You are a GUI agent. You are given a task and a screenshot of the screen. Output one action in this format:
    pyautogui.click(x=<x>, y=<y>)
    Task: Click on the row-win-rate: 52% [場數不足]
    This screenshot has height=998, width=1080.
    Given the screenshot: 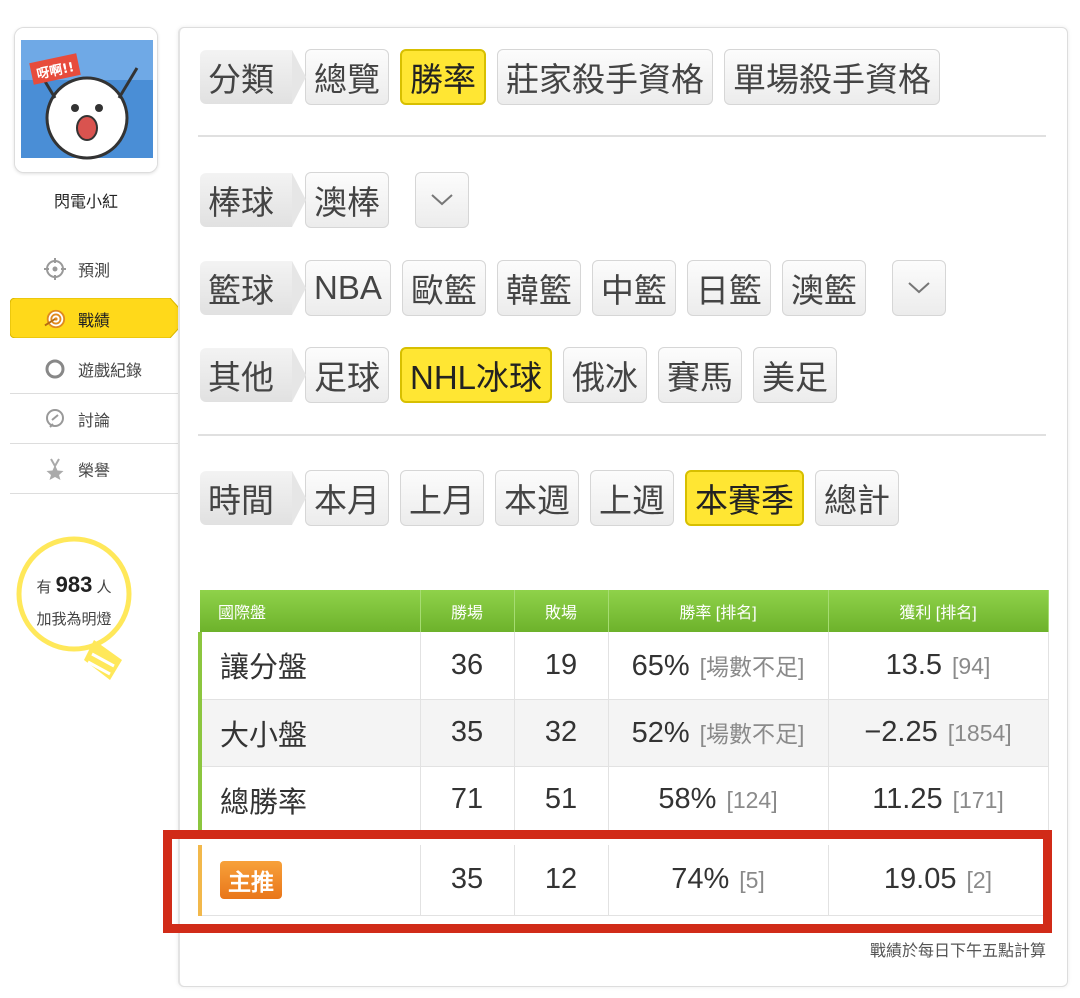 What is the action you would take?
    pyautogui.click(x=718, y=733)
    